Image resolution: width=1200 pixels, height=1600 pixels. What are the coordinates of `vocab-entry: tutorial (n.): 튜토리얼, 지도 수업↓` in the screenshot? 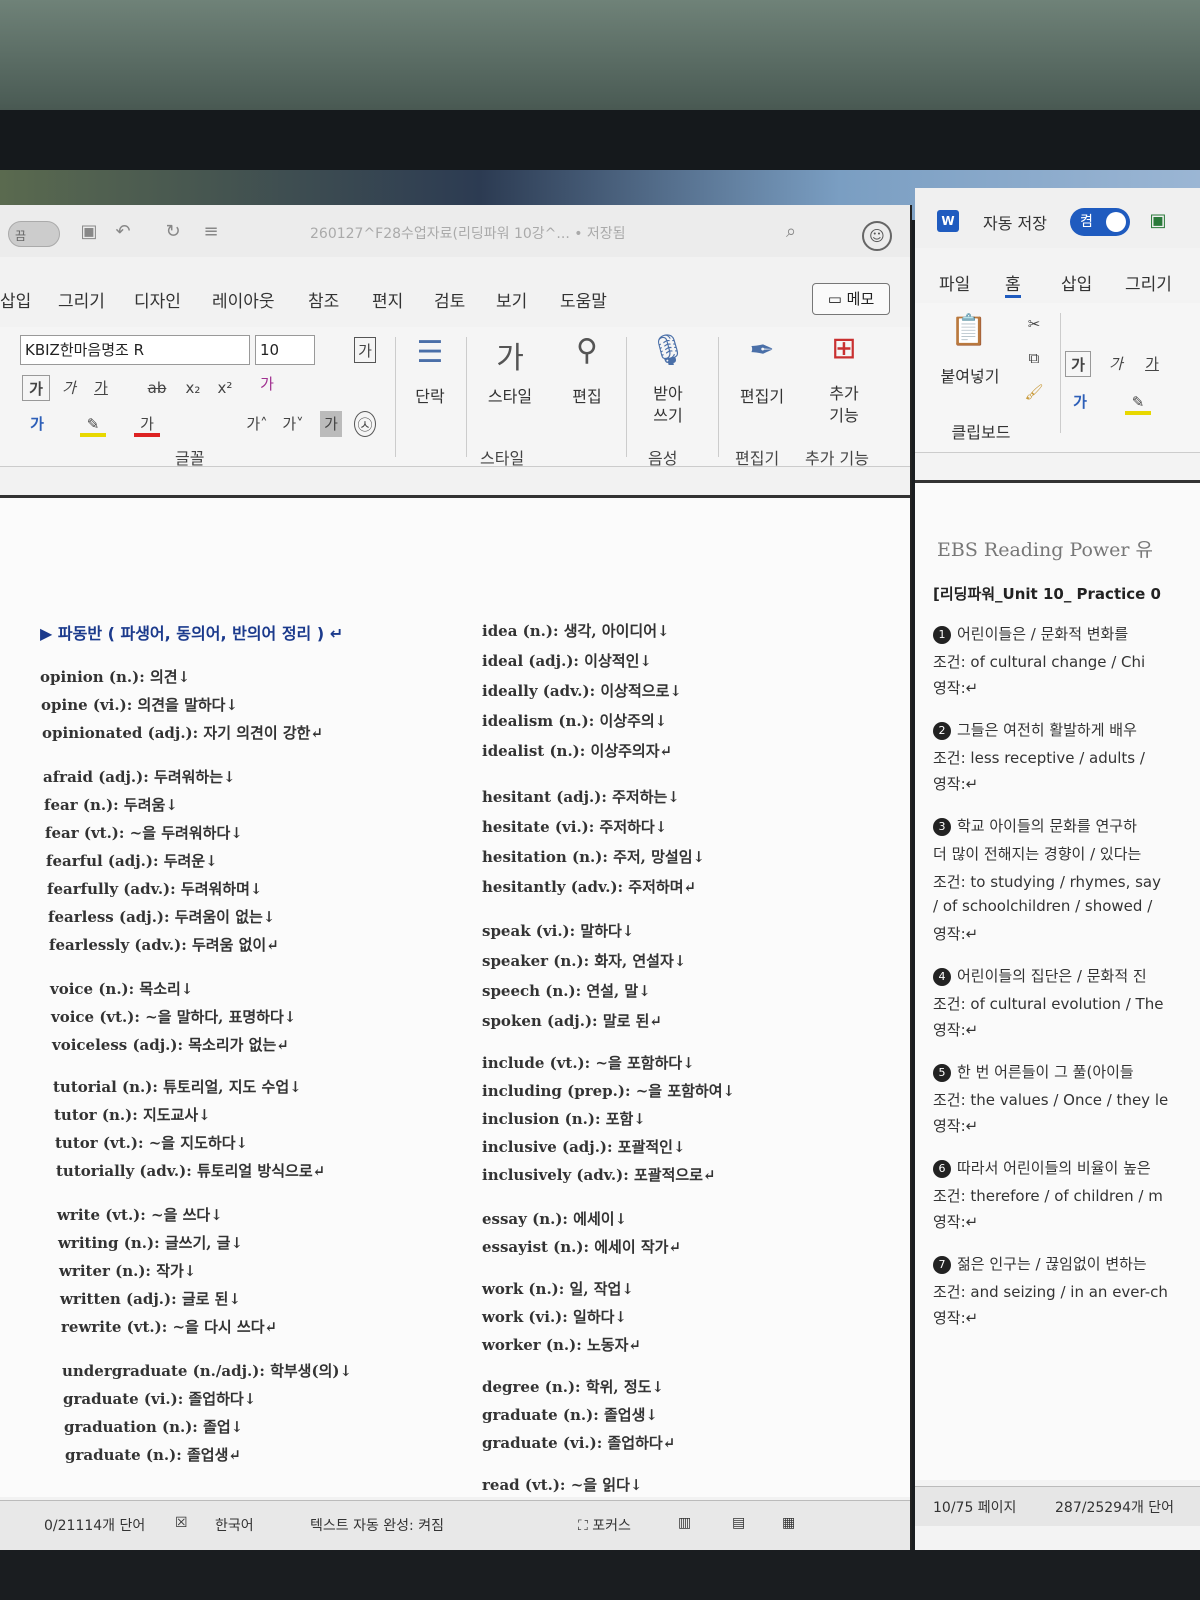 It's located at (177, 1087).